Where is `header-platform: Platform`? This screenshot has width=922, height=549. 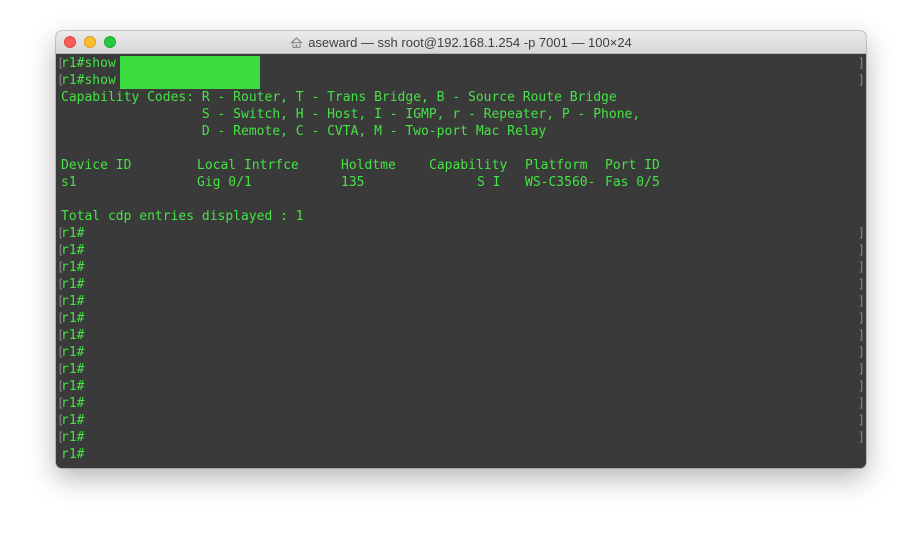
header-platform: Platform is located at coordinates (556, 165).